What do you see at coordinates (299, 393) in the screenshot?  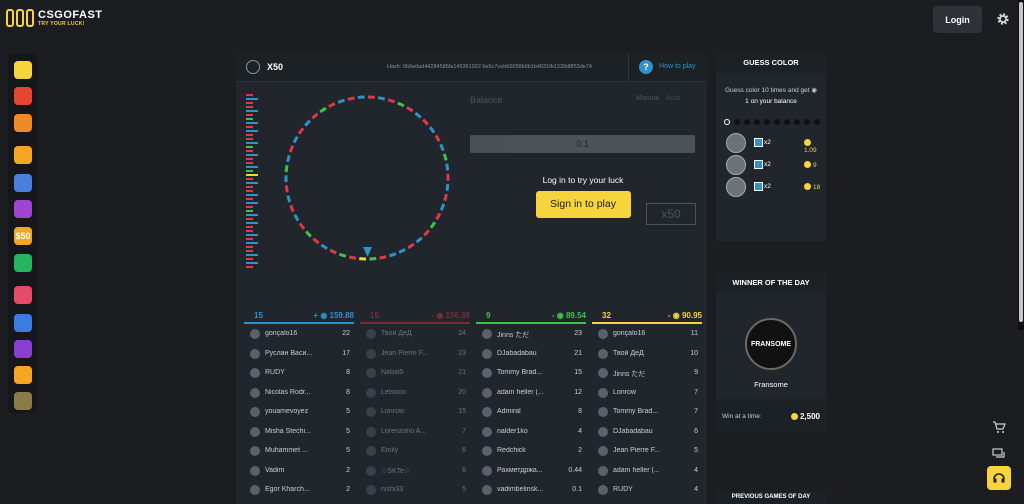 I see `bet-row: Nicolas Rodr... 8` at bounding box center [299, 393].